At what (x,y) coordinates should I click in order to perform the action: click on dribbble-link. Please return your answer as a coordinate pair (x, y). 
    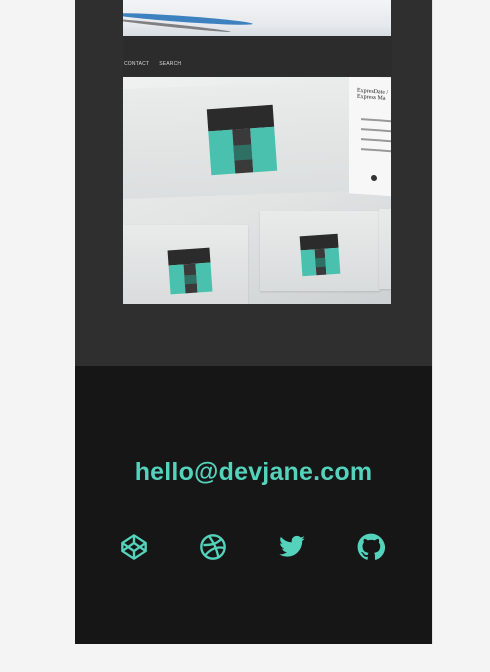
    Looking at the image, I should click on (213, 547).